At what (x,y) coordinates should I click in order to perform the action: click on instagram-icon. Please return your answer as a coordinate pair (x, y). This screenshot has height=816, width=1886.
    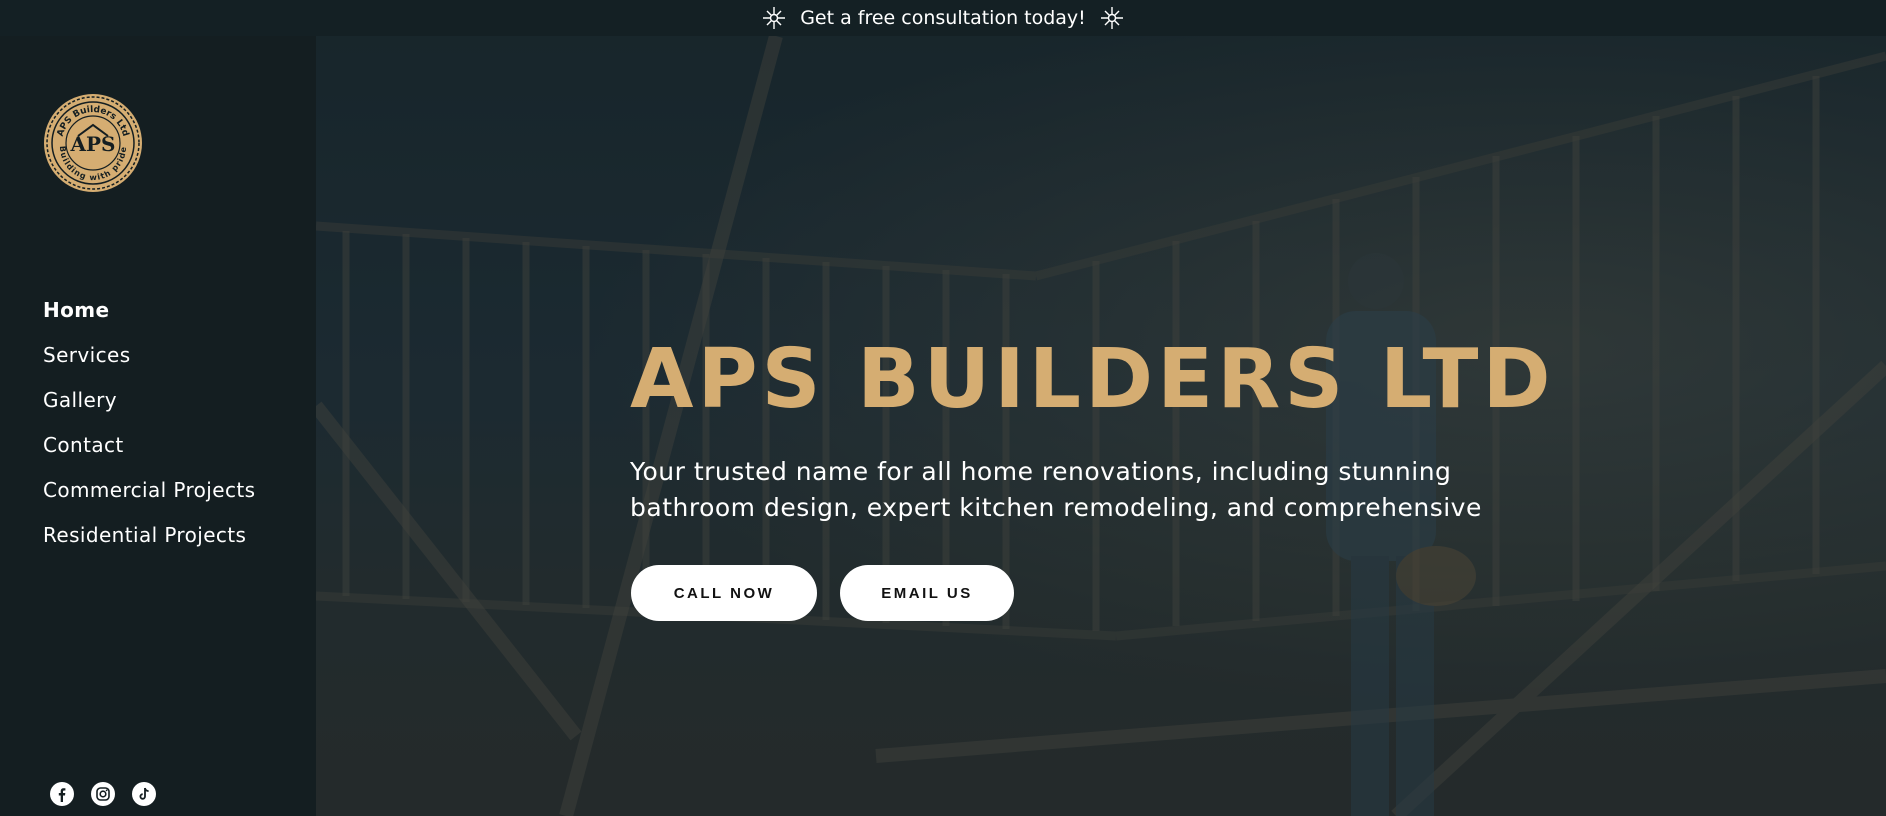
    Looking at the image, I should click on (103, 794).